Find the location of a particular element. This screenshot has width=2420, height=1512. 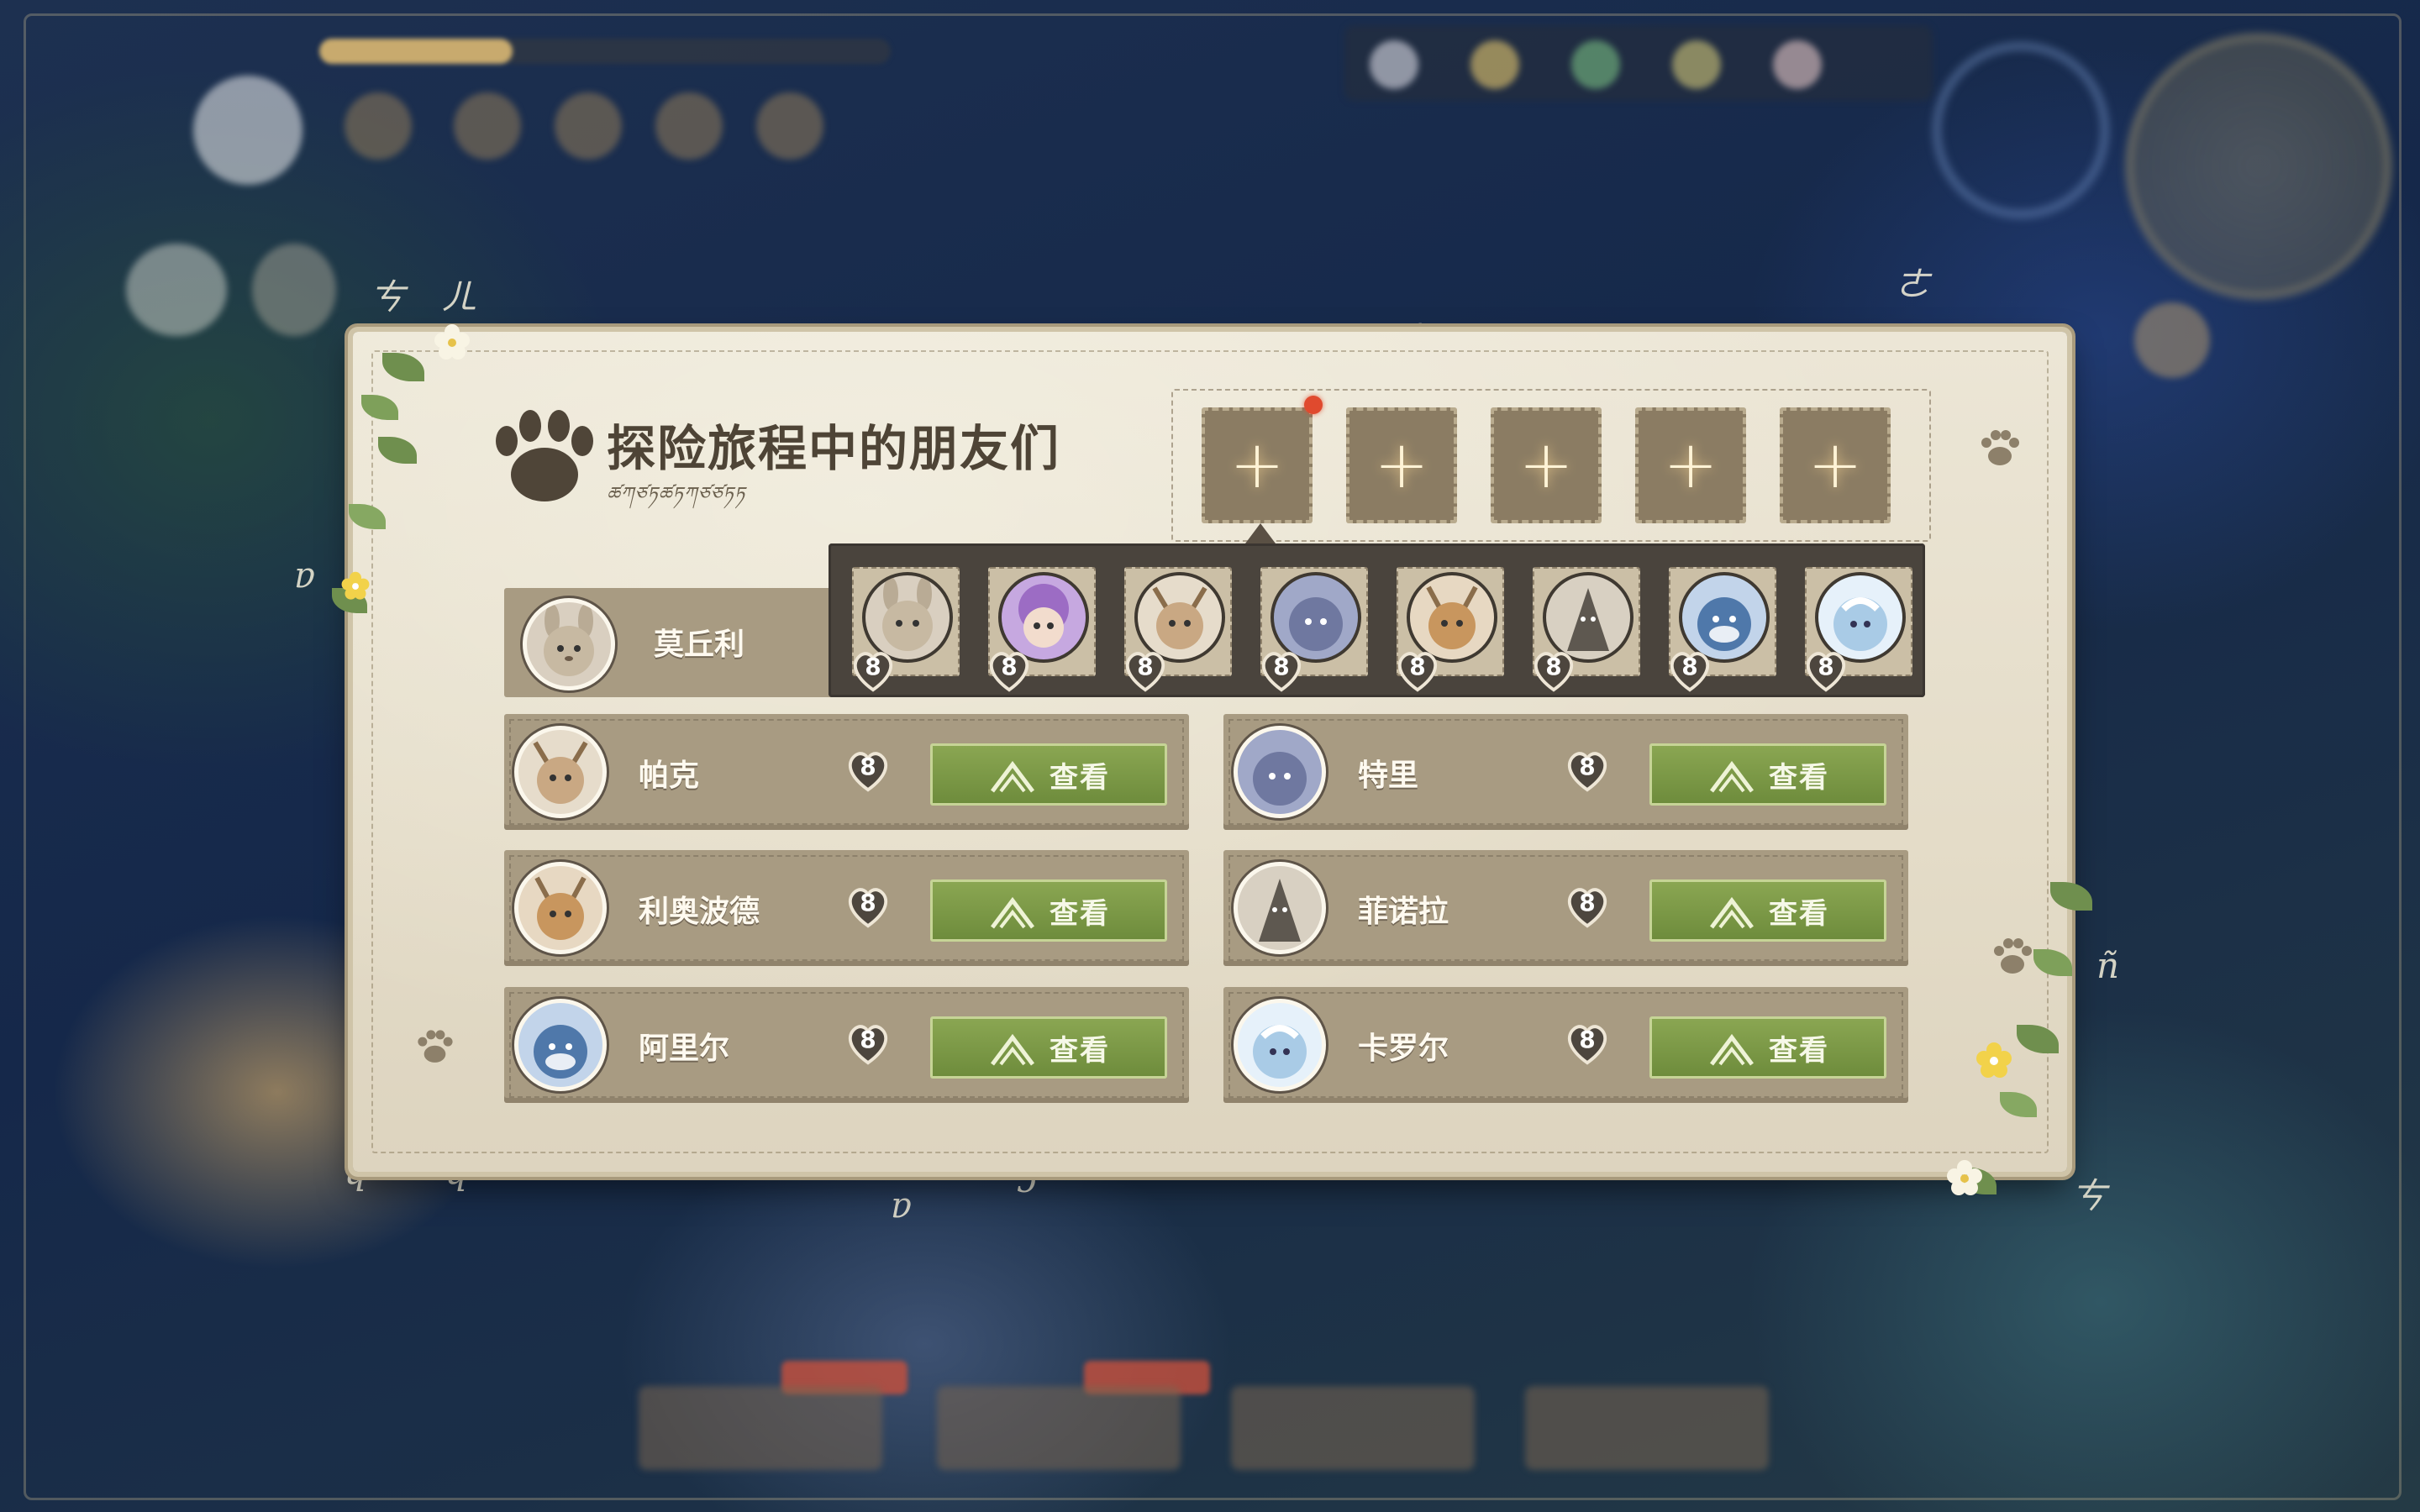

team-slot-5: + is located at coordinates (1835, 465).